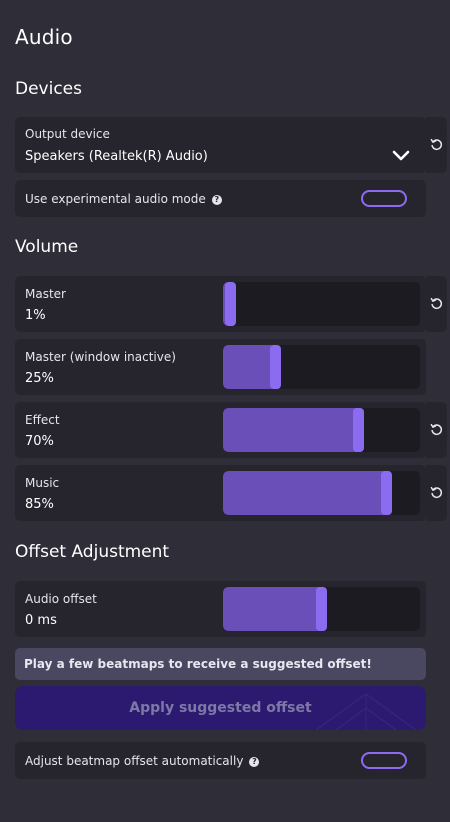  Describe the element at coordinates (358, 430) in the screenshot. I see `effect-volume-nub` at that location.